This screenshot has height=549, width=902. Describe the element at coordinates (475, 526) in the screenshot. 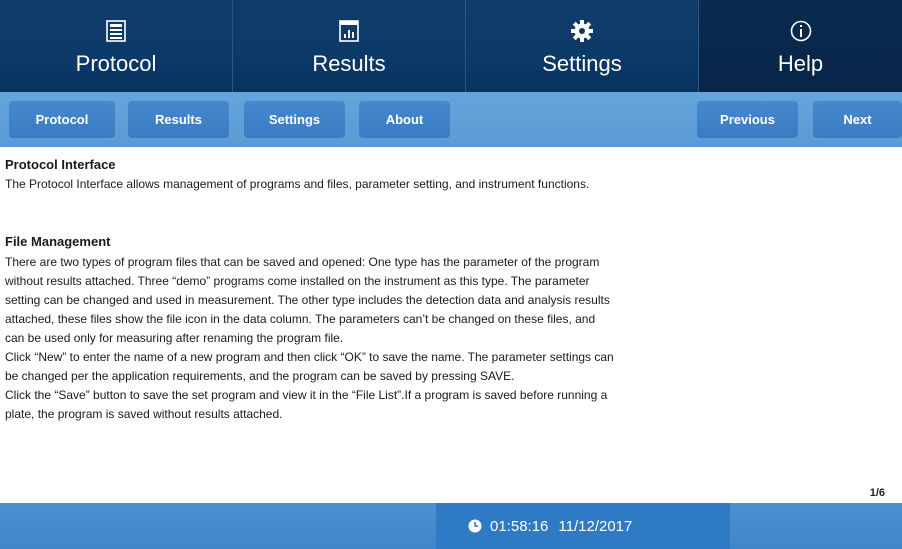

I see `clock-icon` at that location.